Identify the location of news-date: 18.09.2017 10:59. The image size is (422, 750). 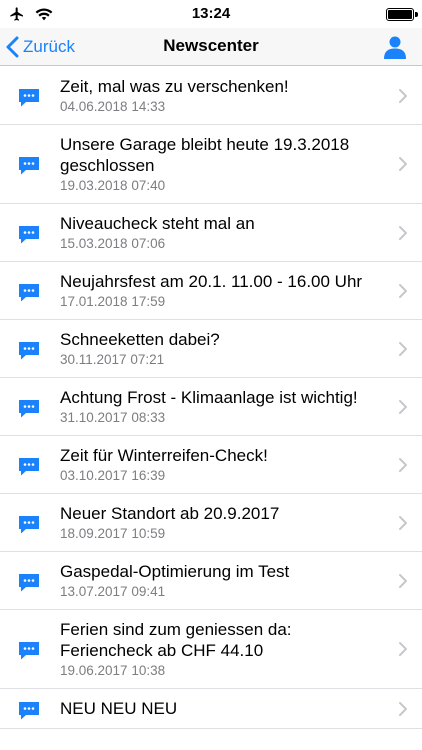
(113, 533).